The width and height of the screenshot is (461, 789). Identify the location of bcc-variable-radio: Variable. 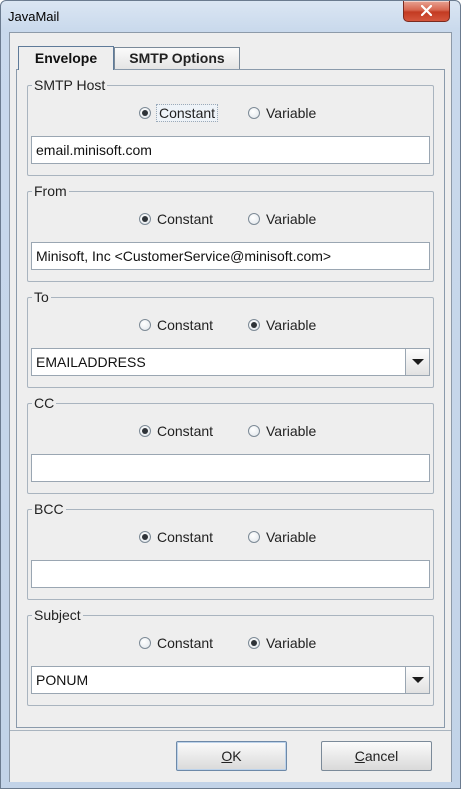
(282, 537).